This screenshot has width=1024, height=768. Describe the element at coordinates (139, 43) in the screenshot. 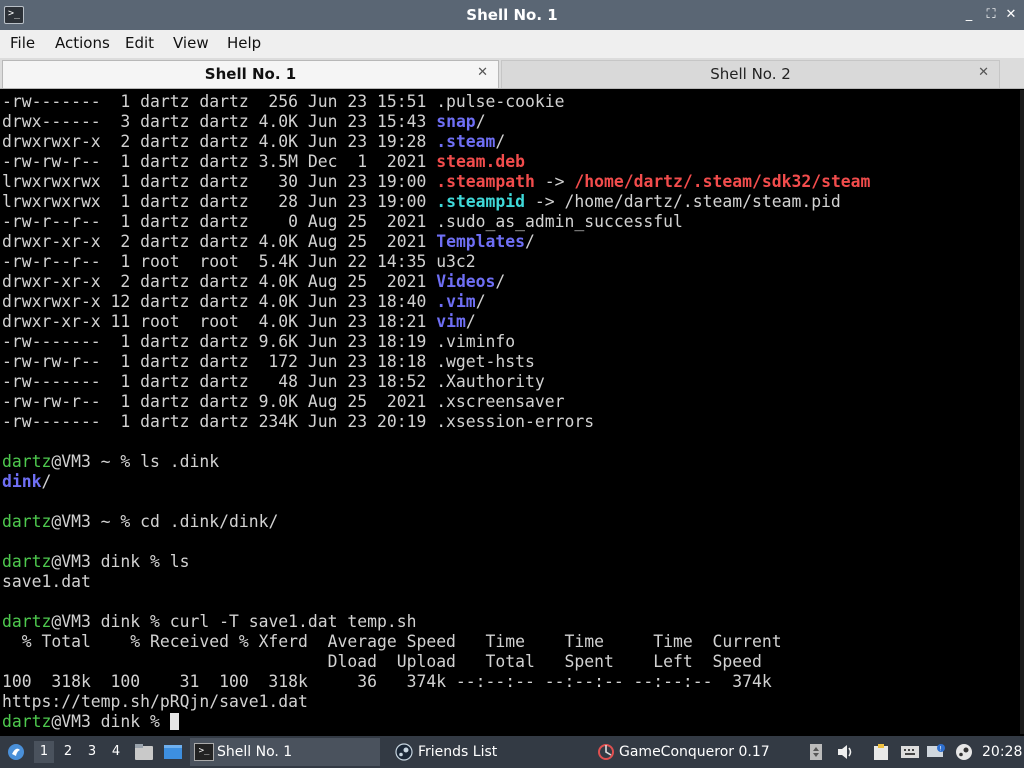

I see `menu-edit: Edit` at that location.